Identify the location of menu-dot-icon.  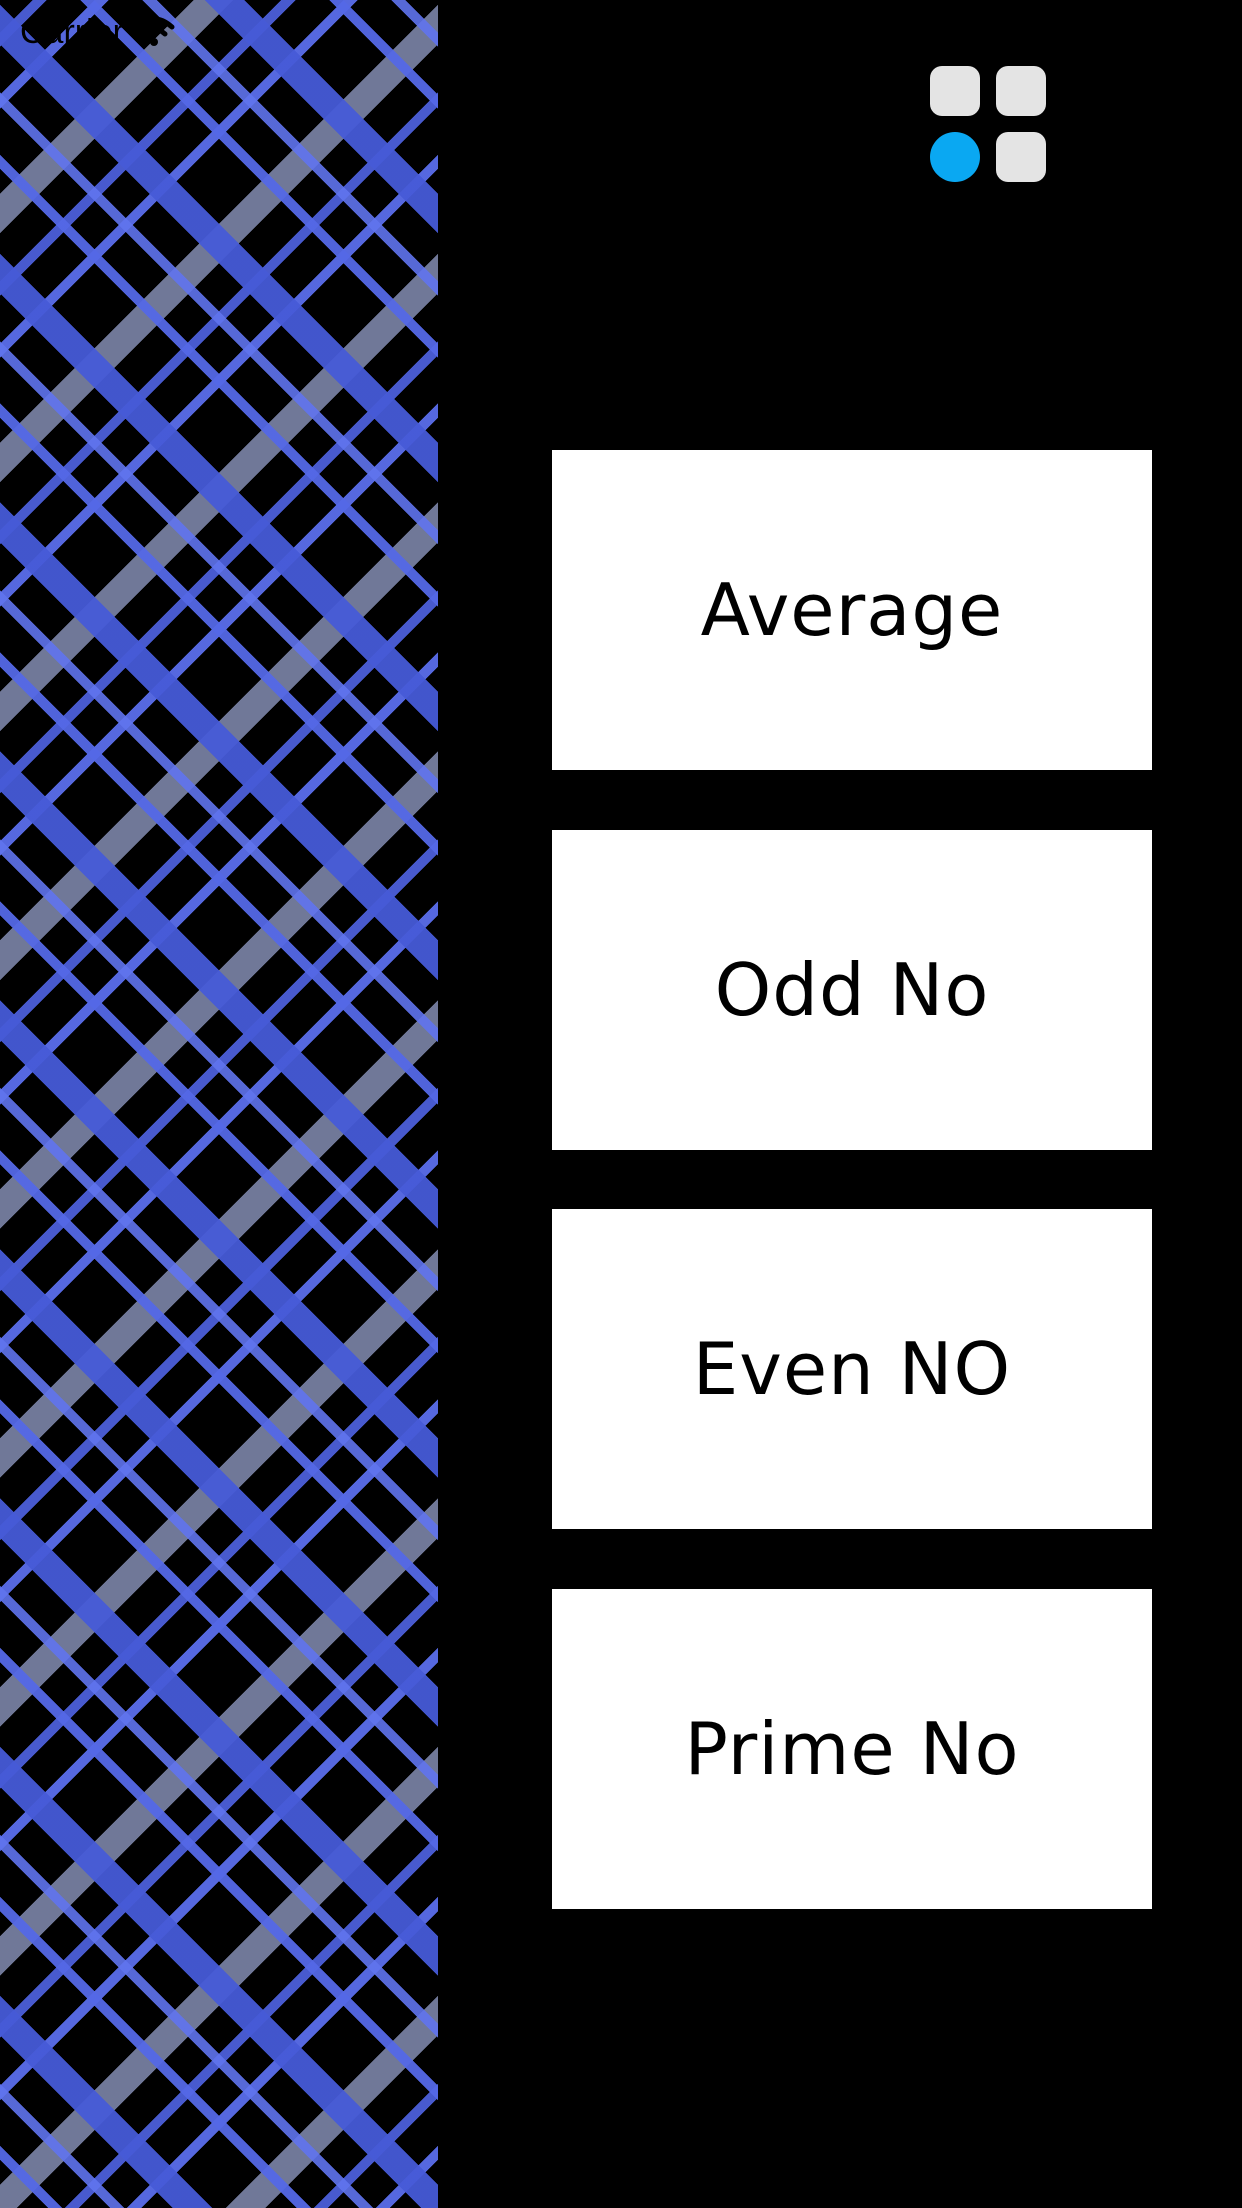
(955, 157).